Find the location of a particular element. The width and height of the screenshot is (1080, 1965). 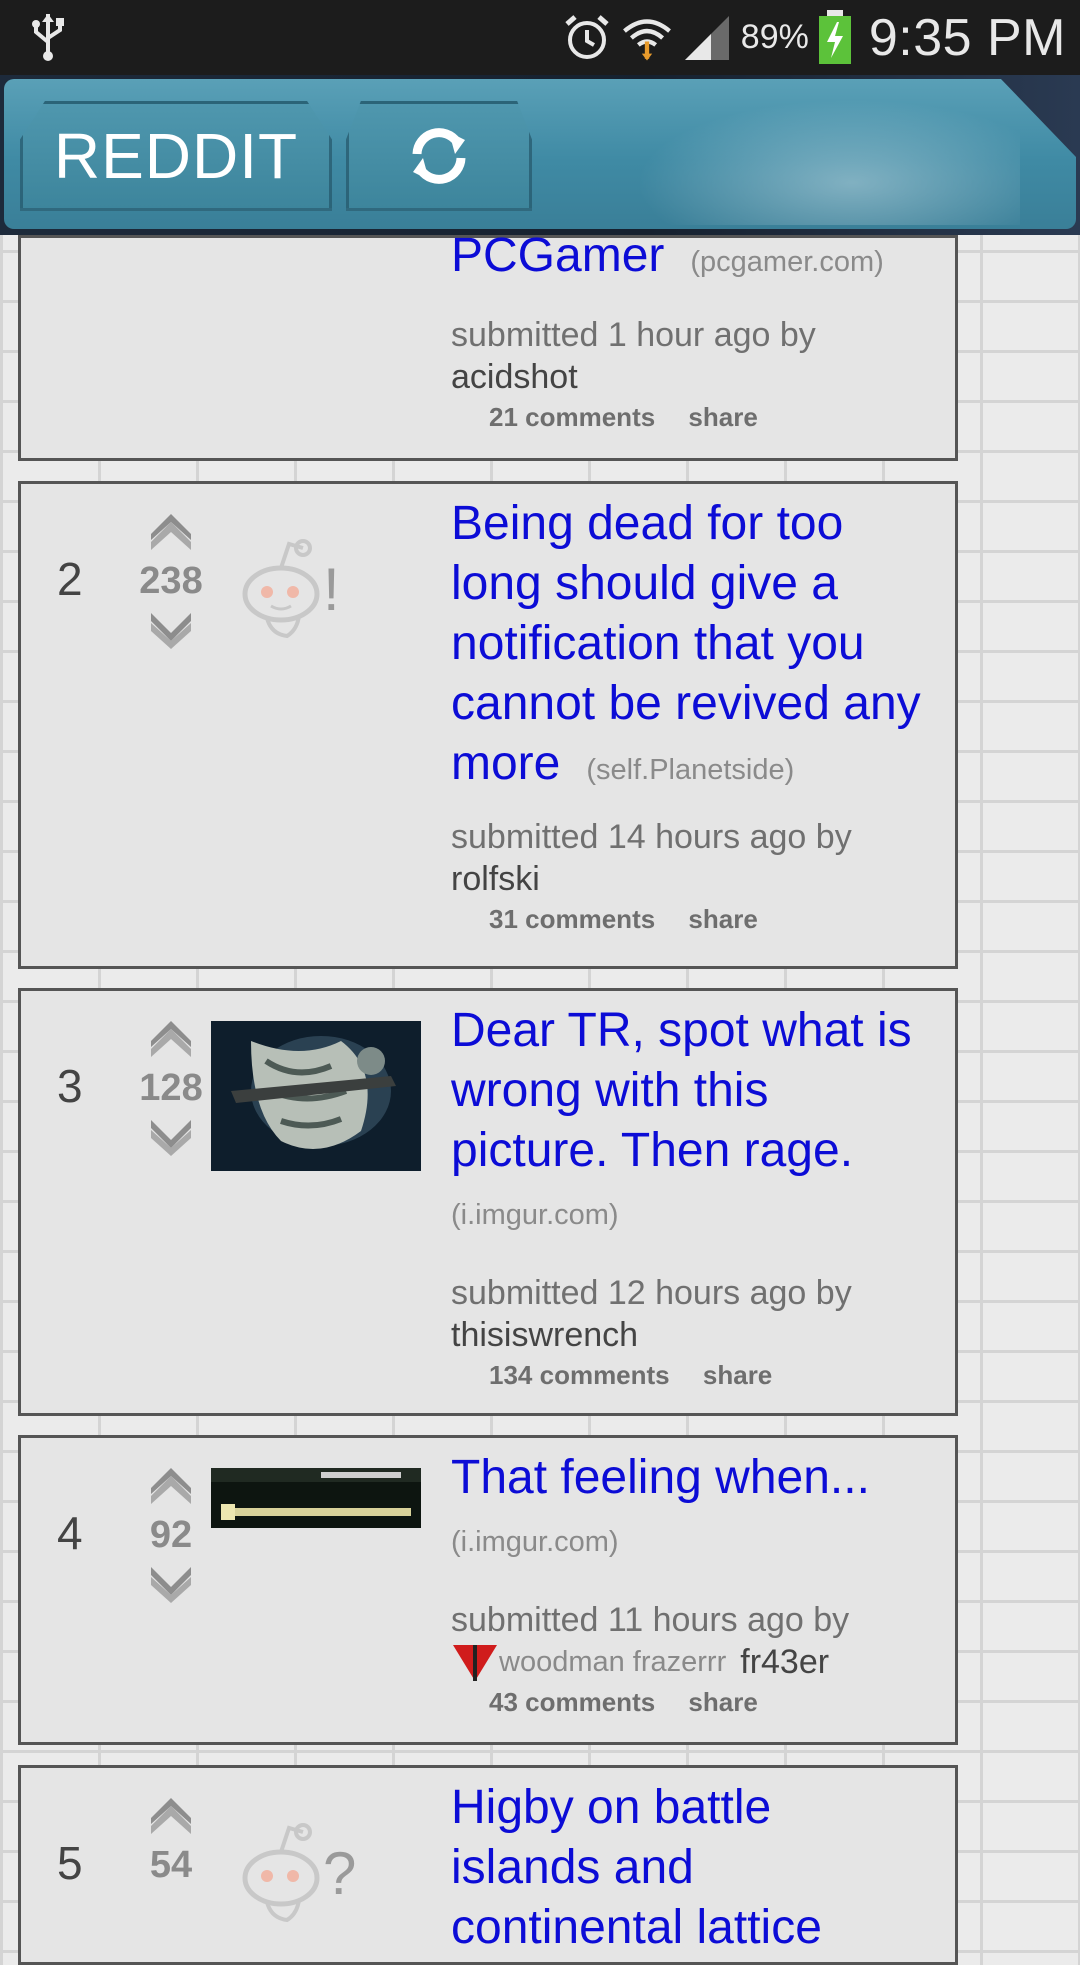

post-rank: 4 is located at coordinates (70, 1533).